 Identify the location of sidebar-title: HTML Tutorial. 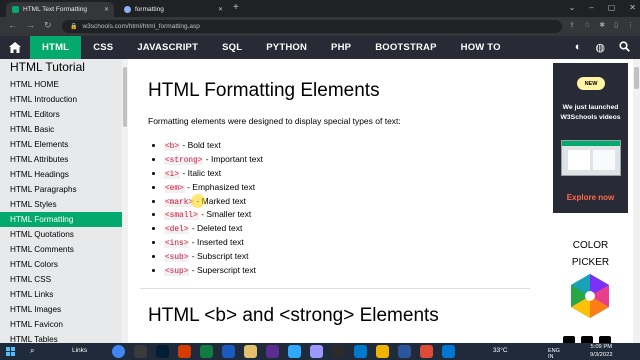
(47, 67).